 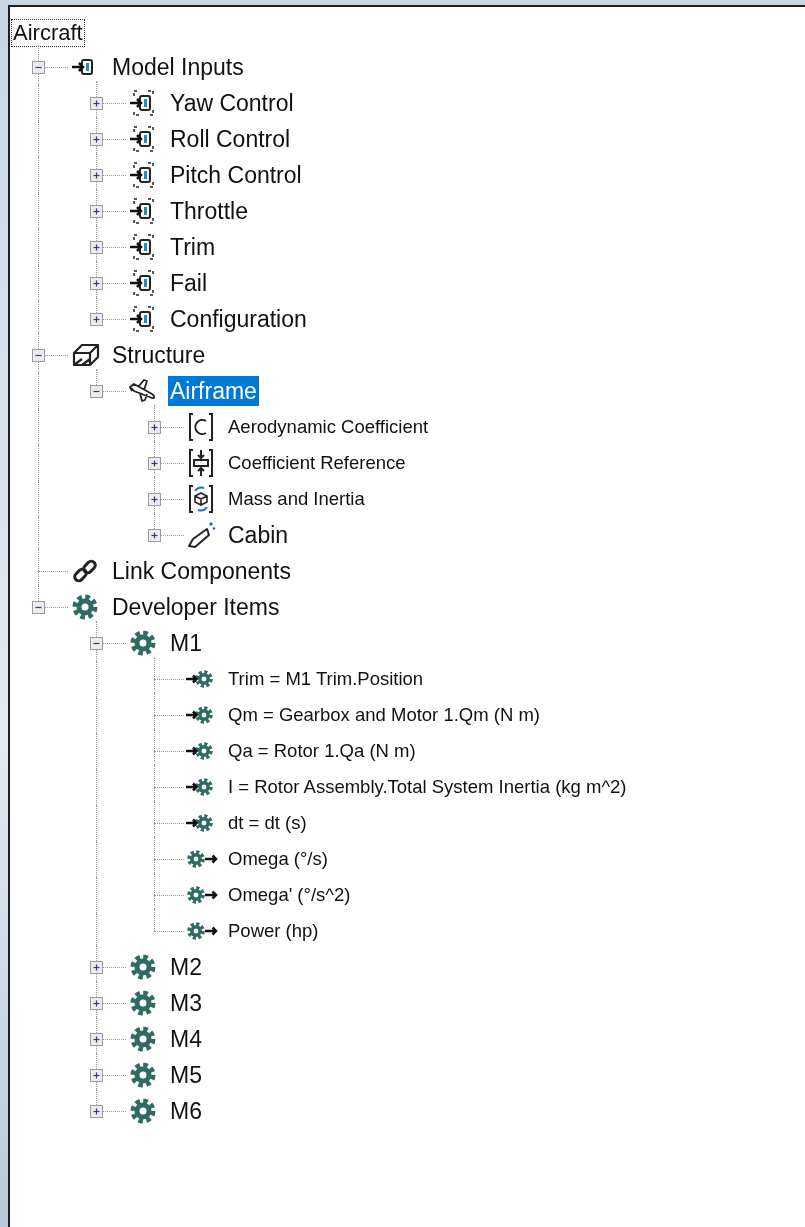 What do you see at coordinates (193, 247) in the screenshot?
I see `tree-item: Trim` at bounding box center [193, 247].